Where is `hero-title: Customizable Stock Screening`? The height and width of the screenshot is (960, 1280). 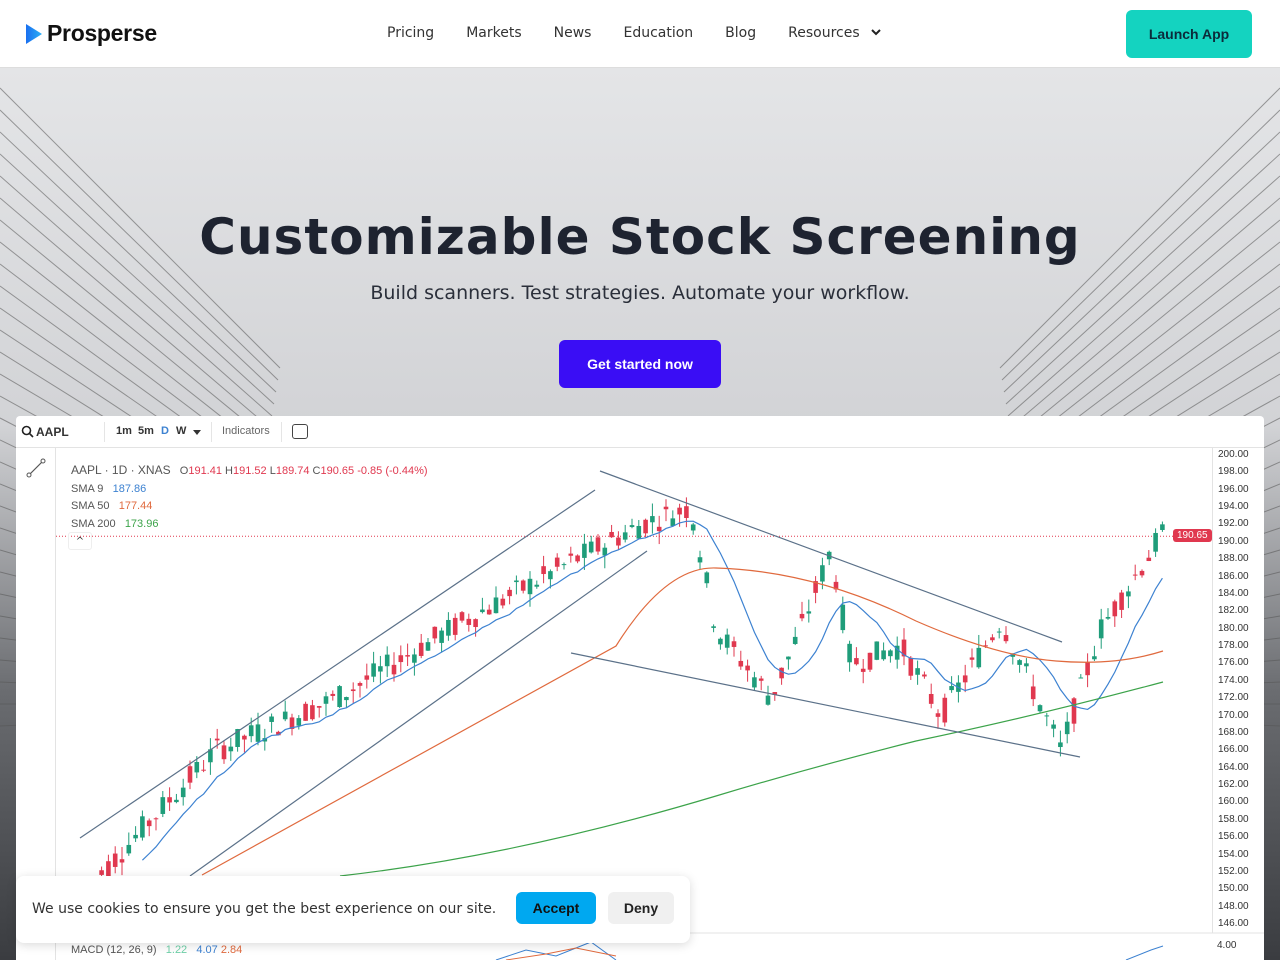
hero-title: Customizable Stock Screening is located at coordinates (640, 237).